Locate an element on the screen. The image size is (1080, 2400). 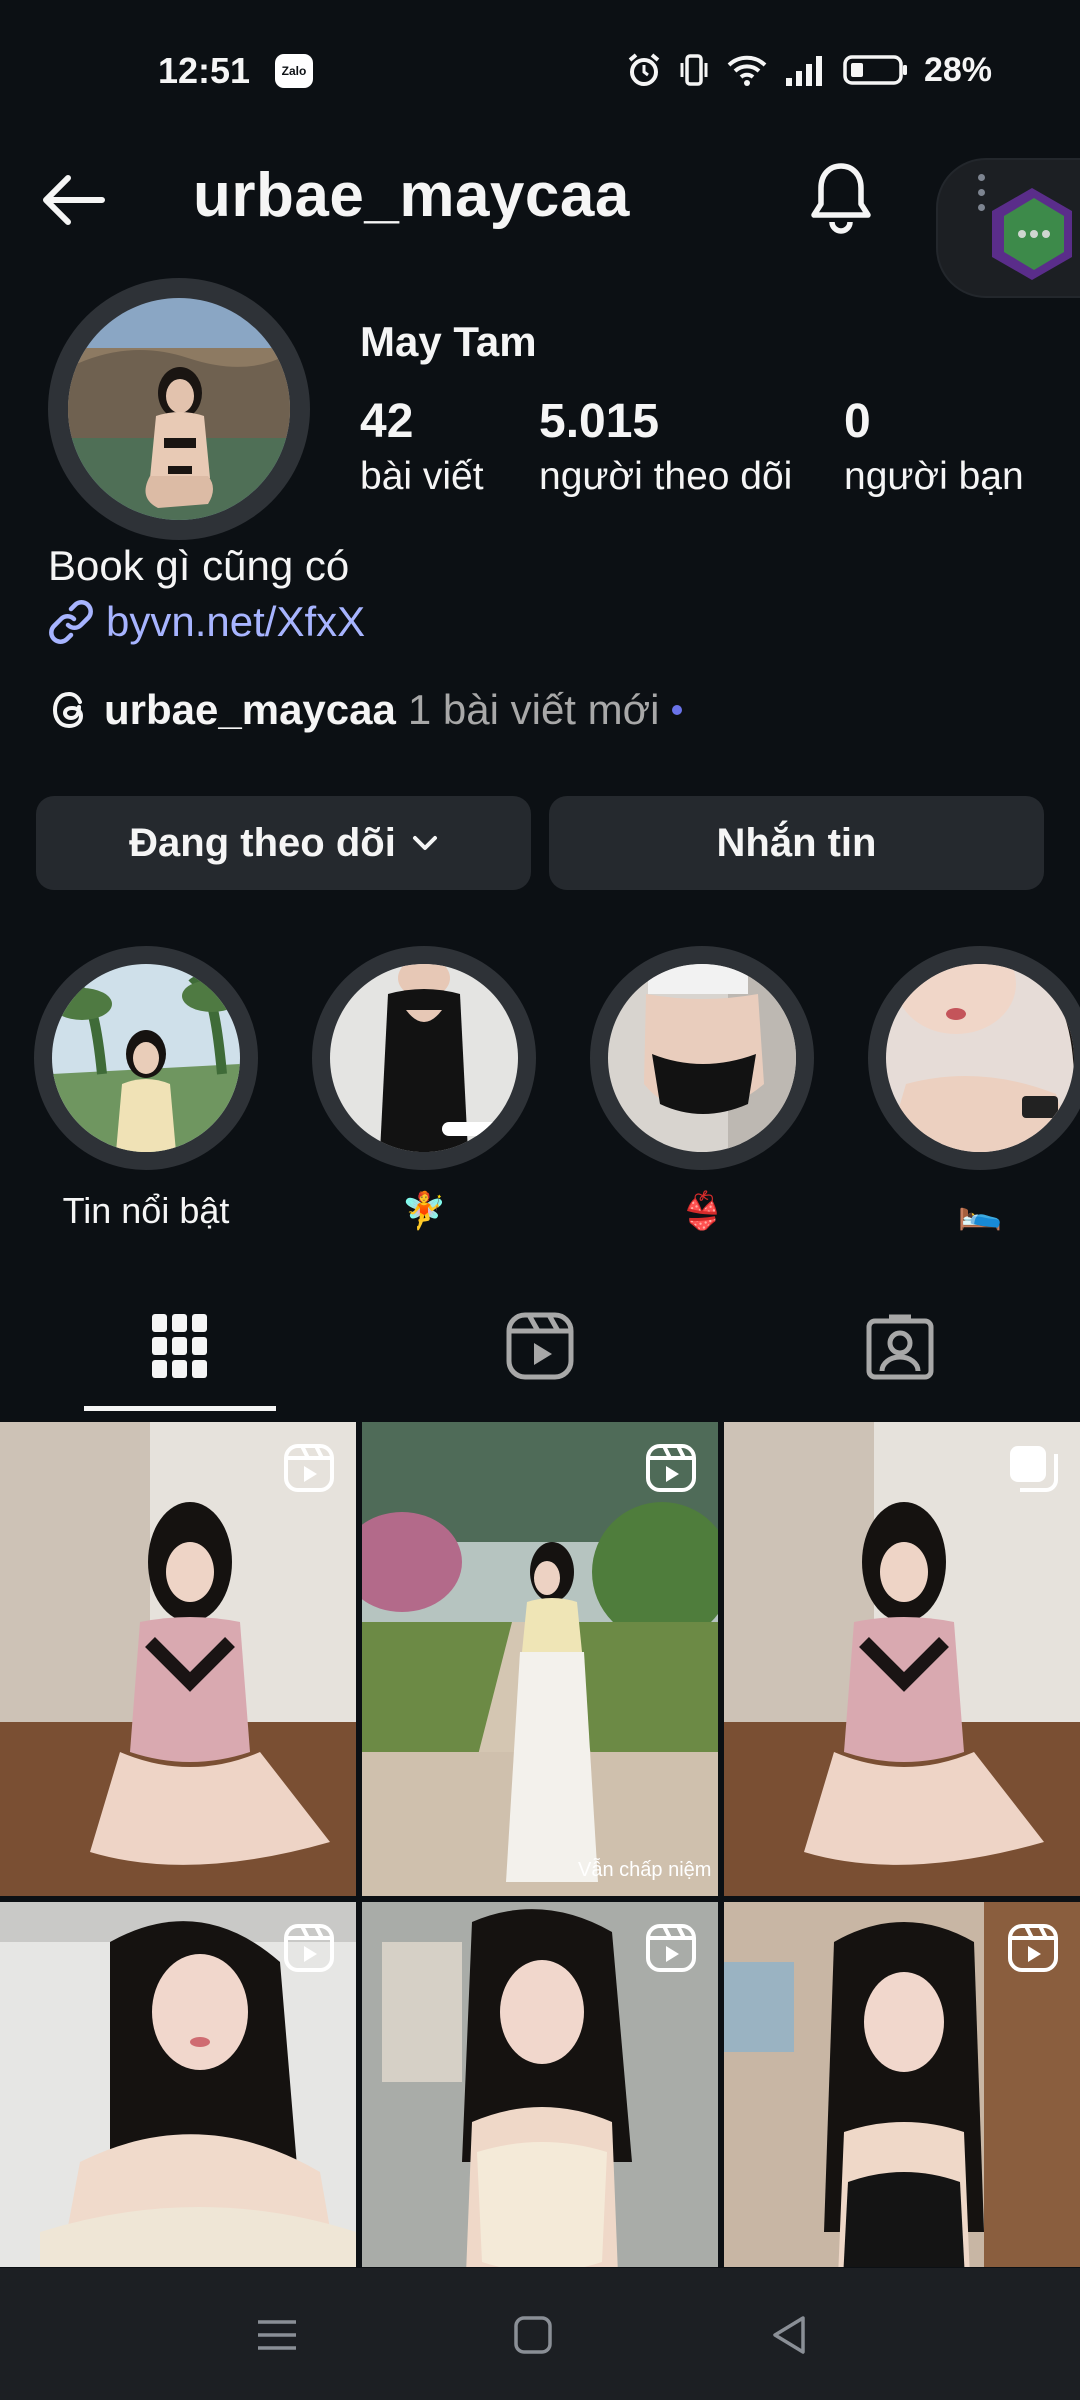
bio-text: Book gì cũng có is located at coordinates (199, 565).